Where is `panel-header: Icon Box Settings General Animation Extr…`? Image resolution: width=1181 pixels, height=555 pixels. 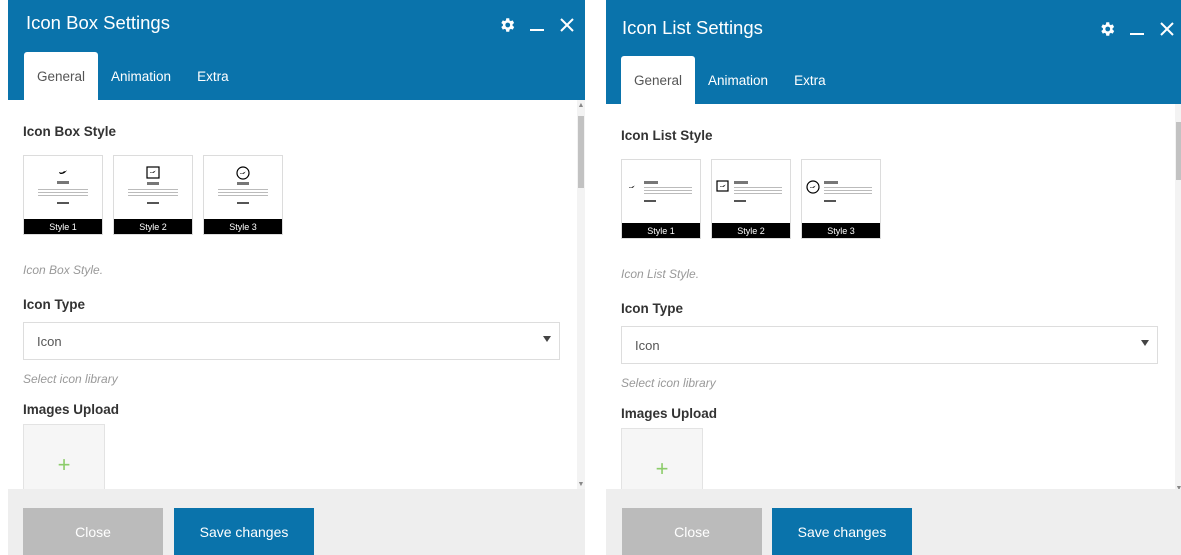
panel-header: Icon Box Settings General Animation Extr… is located at coordinates (296, 50).